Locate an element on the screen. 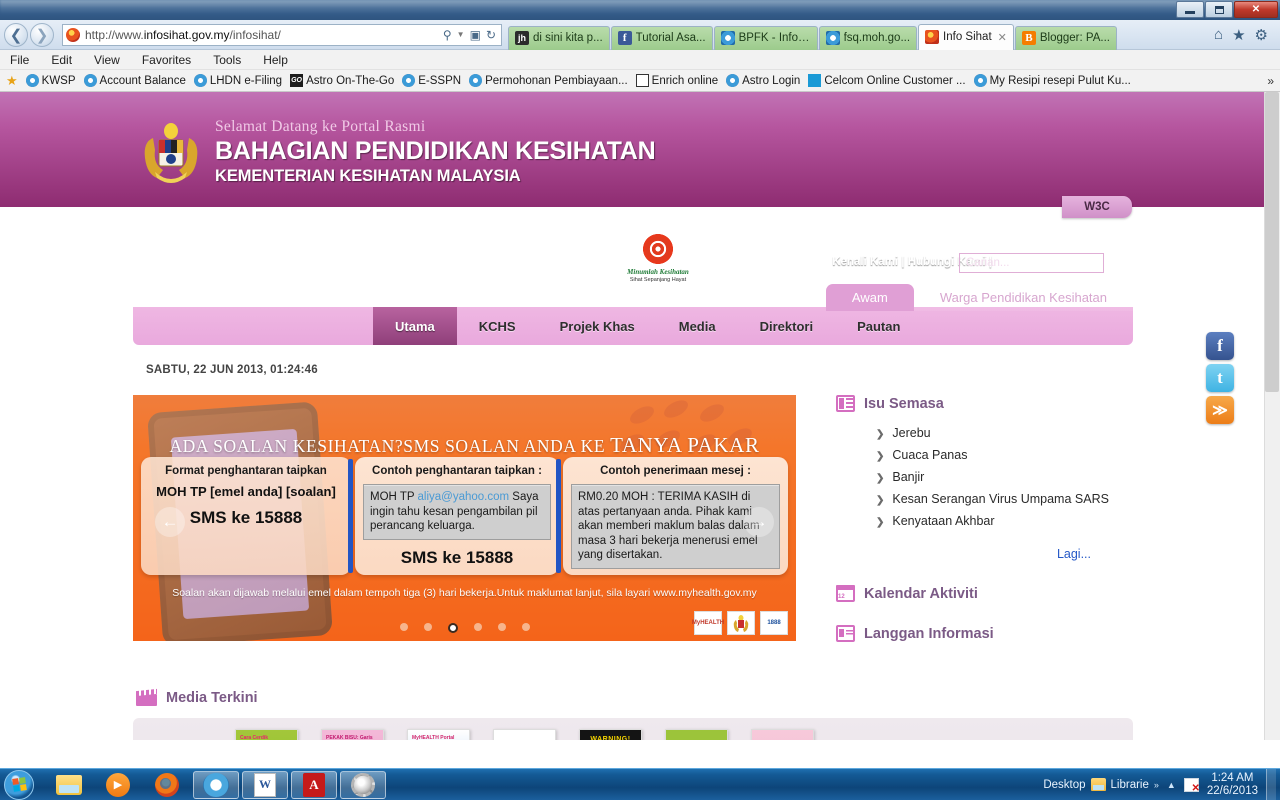 The width and height of the screenshot is (1280, 801). taskbar-windows-explorer is located at coordinates (69, 785).